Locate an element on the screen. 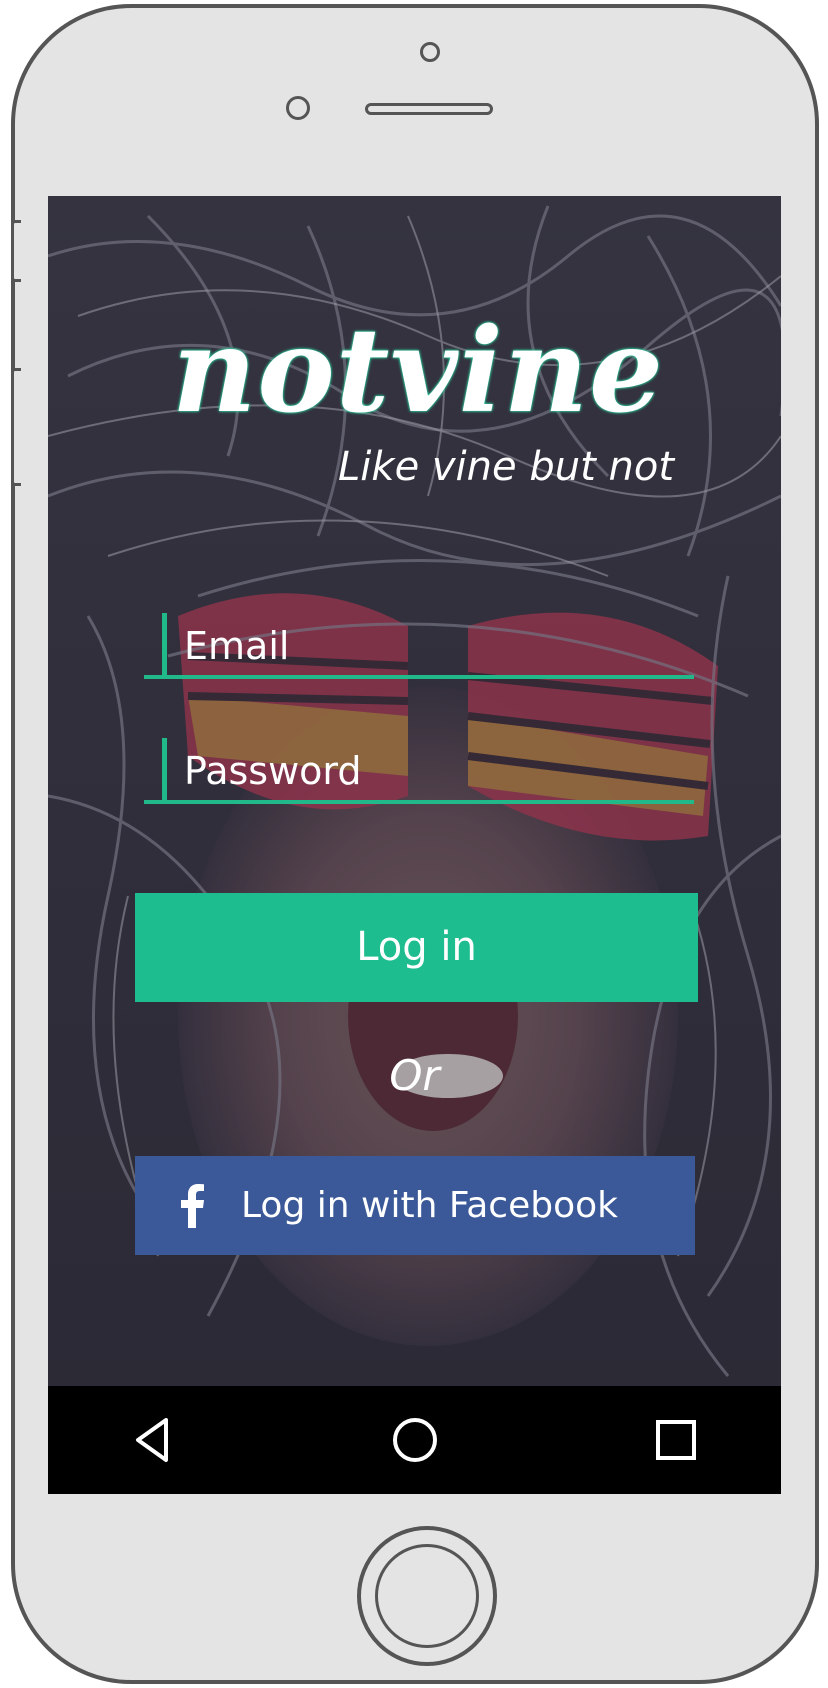 The width and height of the screenshot is (828, 1688). password-input is located at coordinates (434, 771).